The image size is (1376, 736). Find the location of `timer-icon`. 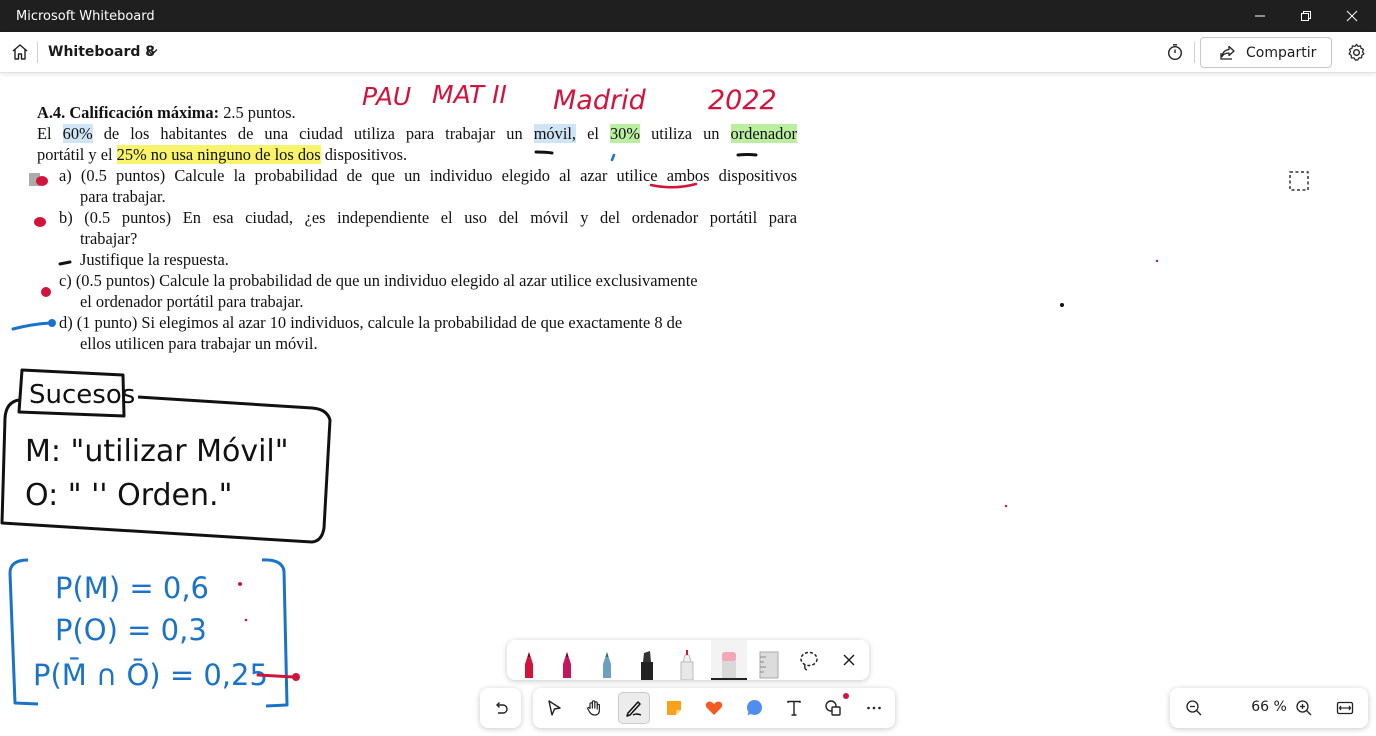

timer-icon is located at coordinates (1175, 52).